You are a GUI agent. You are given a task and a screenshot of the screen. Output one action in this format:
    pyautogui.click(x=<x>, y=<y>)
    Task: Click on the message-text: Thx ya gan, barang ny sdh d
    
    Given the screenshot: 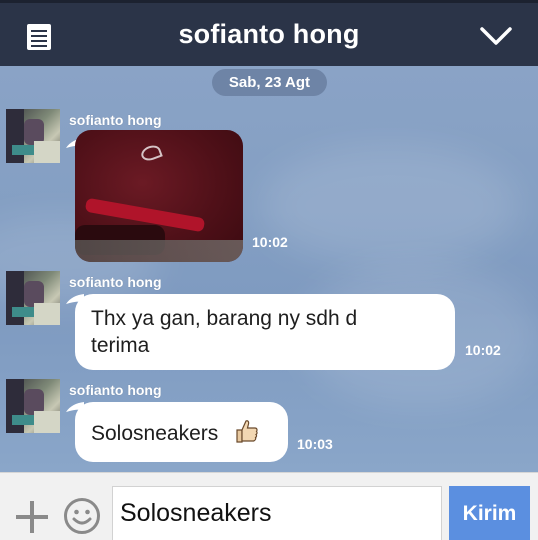 What is the action you would take?
    pyautogui.click(x=224, y=318)
    